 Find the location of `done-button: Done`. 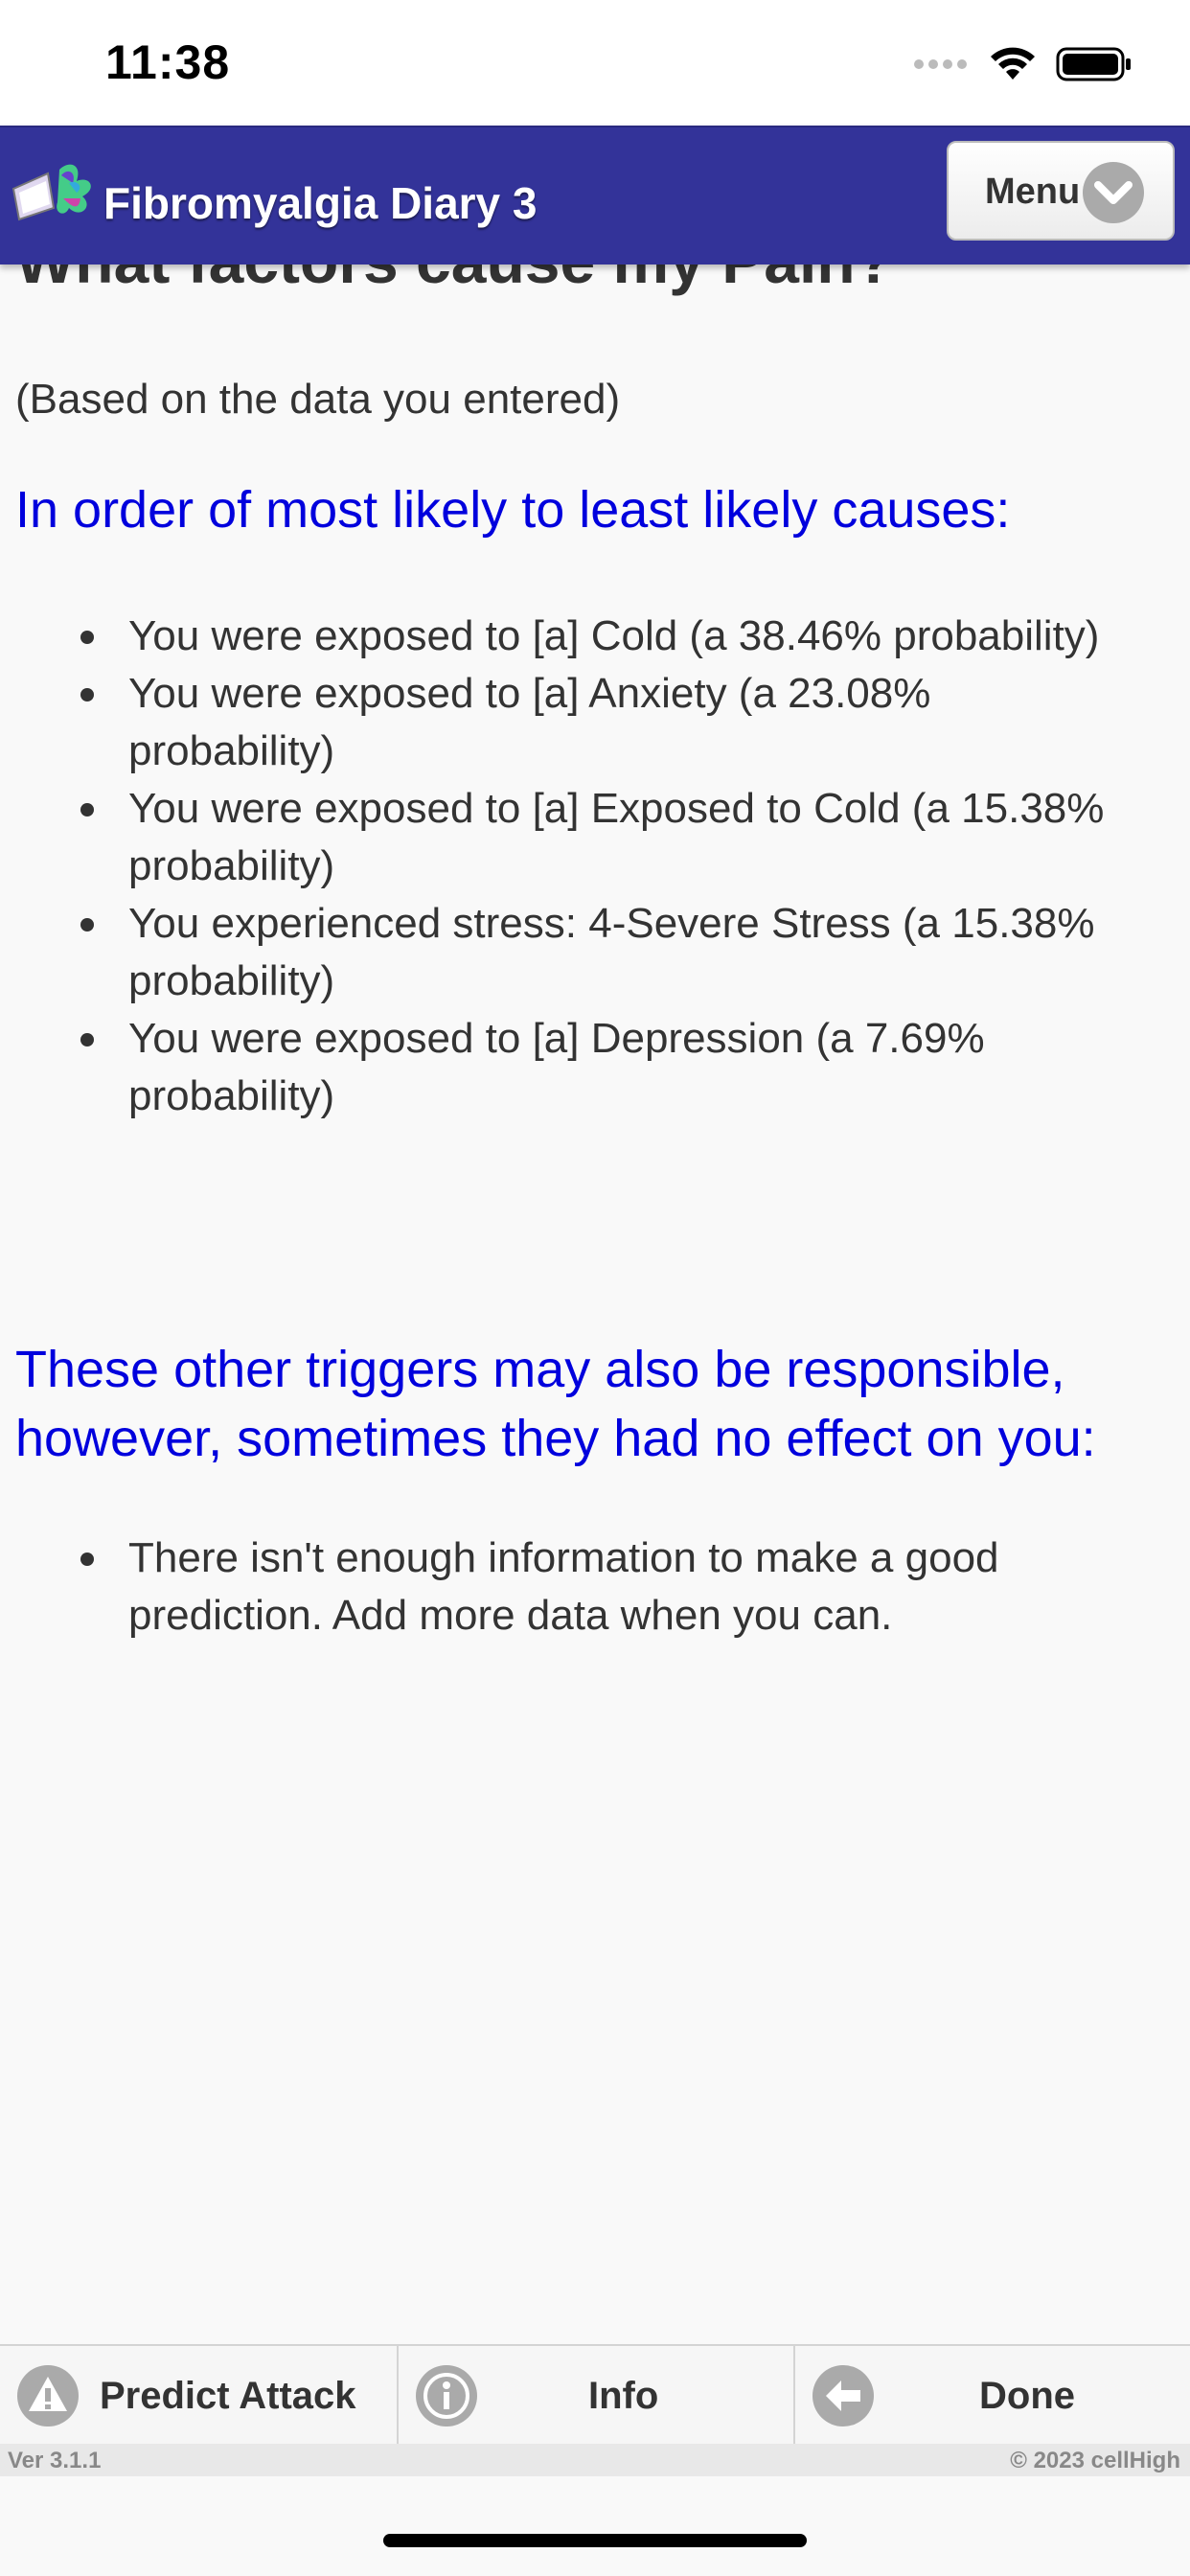

done-button: Done is located at coordinates (991, 2396).